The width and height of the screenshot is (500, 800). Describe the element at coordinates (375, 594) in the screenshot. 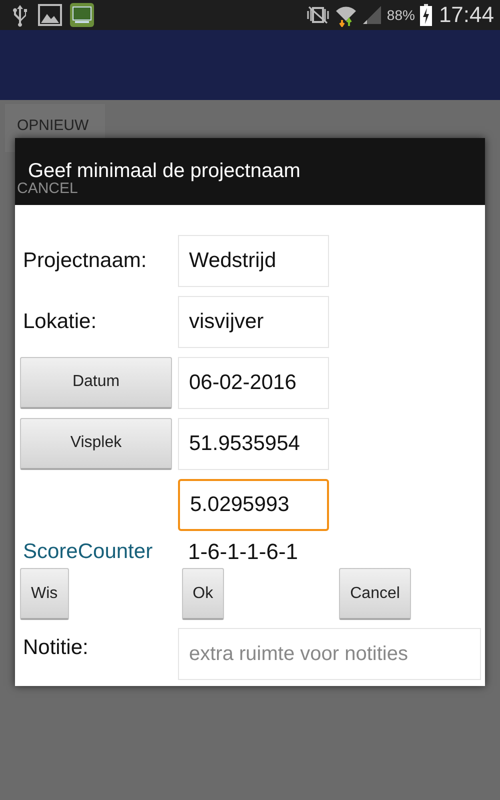

I see `button: Cancel` at that location.